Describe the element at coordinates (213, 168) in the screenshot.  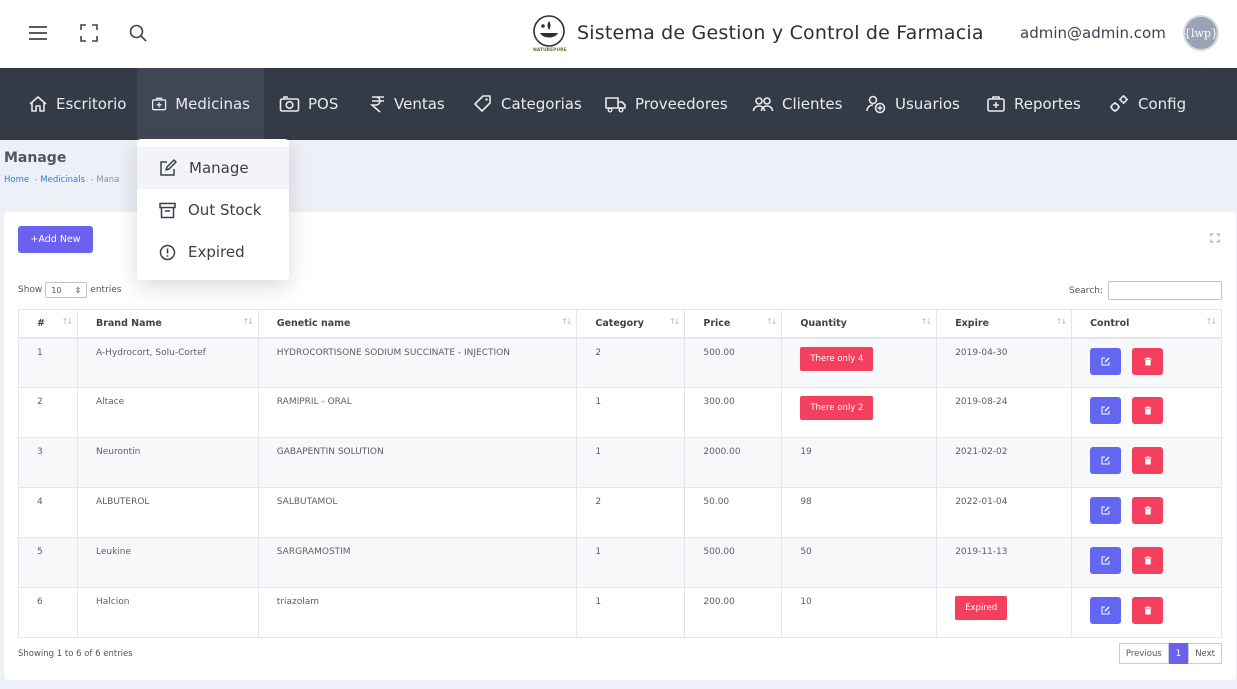
I see `dropdown-item-manage: Manage` at that location.